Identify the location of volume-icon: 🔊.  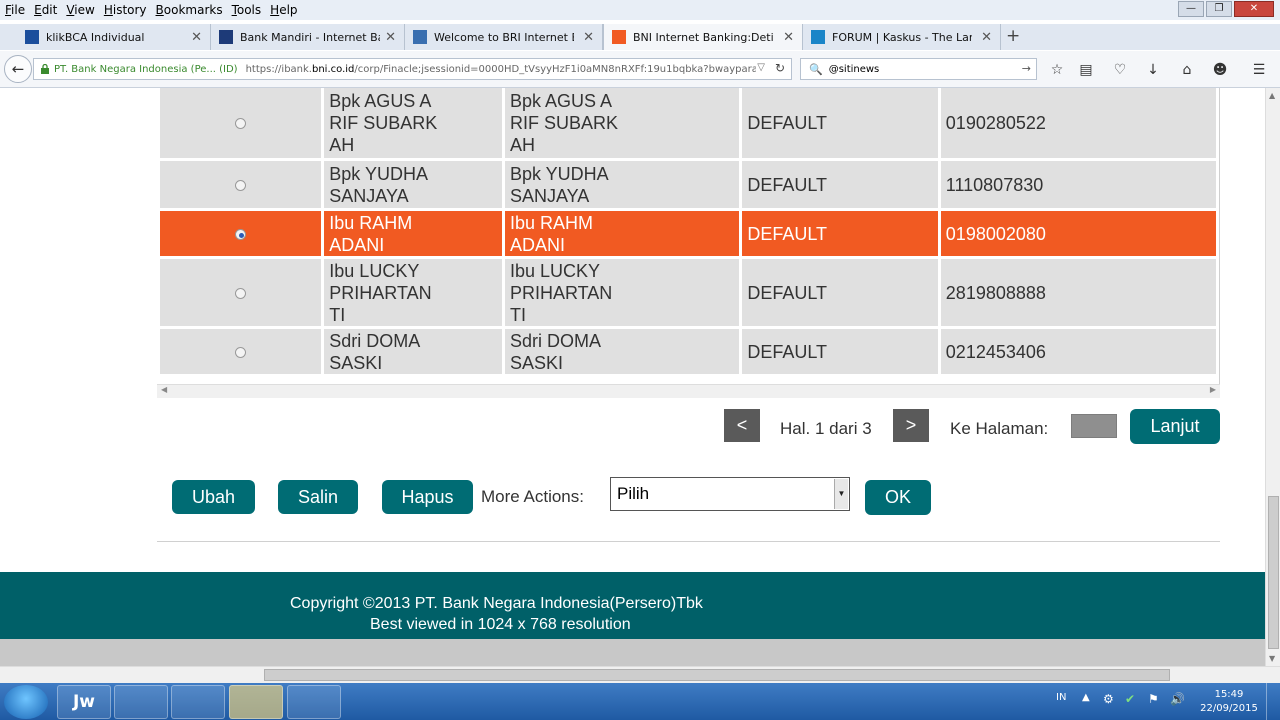
(1177, 699).